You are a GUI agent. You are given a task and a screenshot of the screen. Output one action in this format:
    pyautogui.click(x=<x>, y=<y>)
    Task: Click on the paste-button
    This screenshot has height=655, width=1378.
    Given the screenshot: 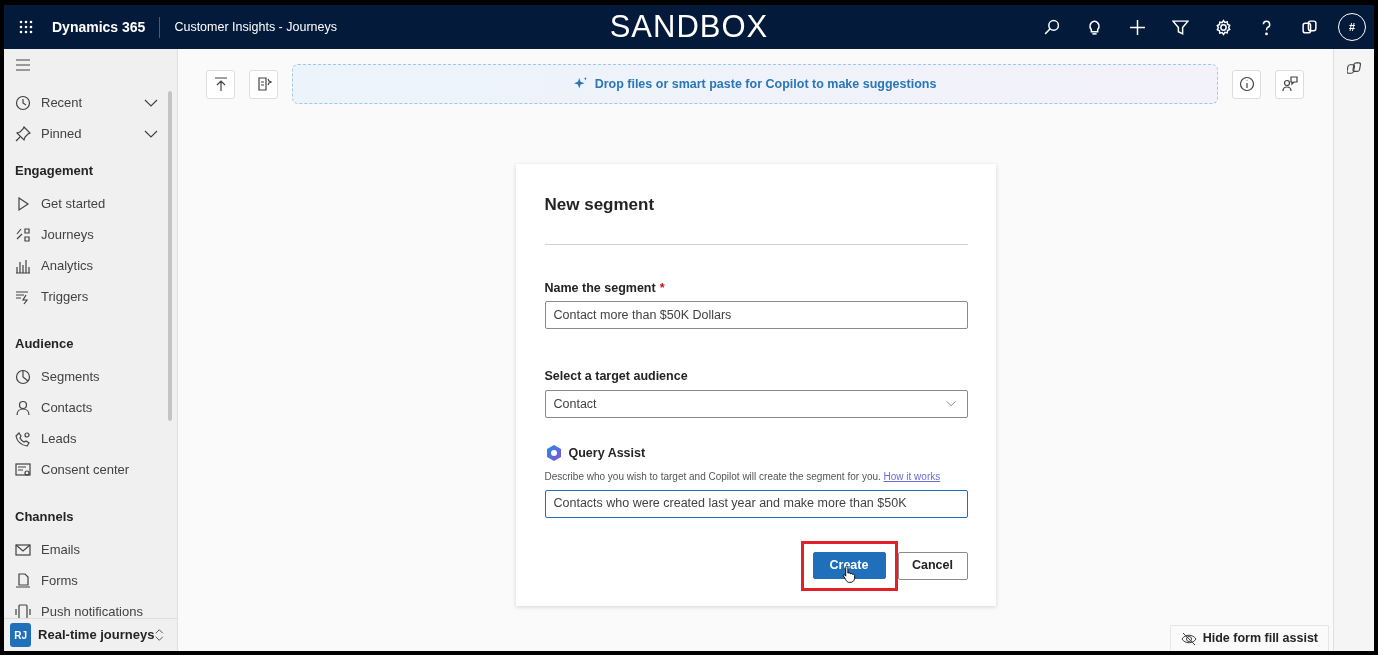 What is the action you would take?
    pyautogui.click(x=263, y=84)
    